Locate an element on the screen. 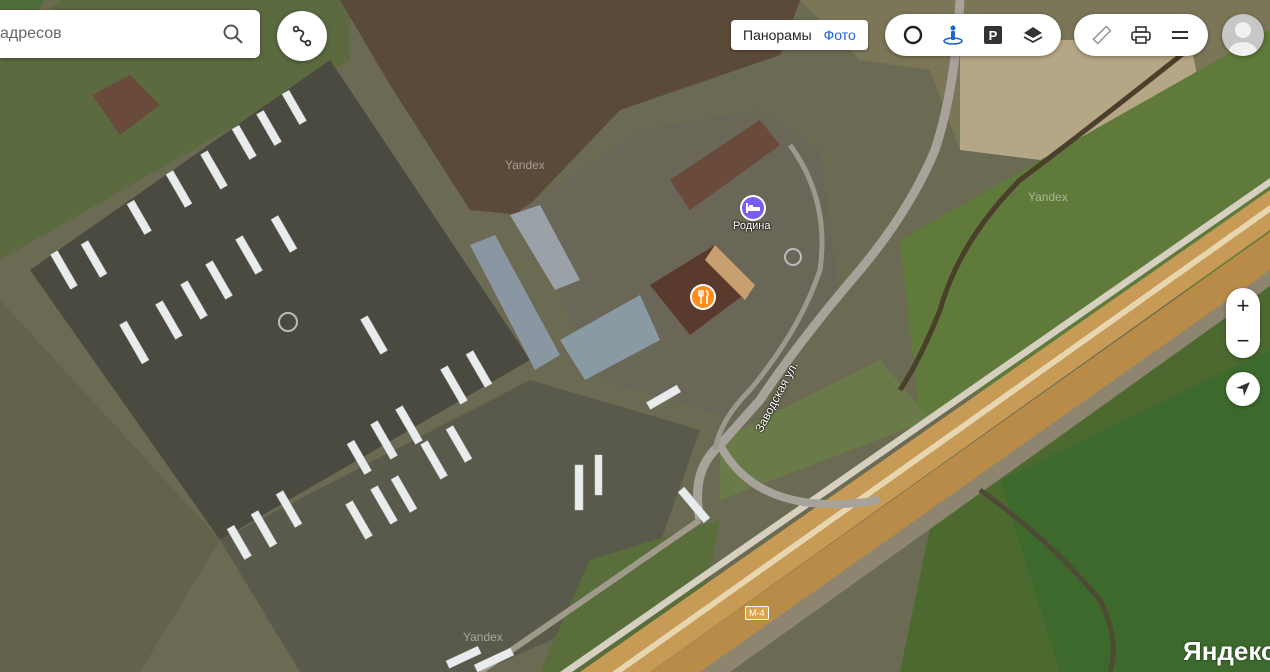 Image resolution: width=1270 pixels, height=672 pixels. parking-button: P is located at coordinates (993, 35).